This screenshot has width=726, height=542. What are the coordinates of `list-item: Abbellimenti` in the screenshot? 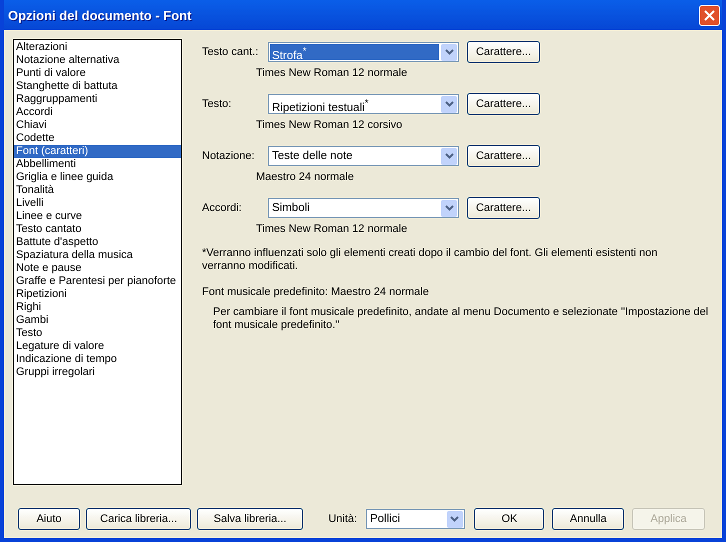 It's located at (97, 164).